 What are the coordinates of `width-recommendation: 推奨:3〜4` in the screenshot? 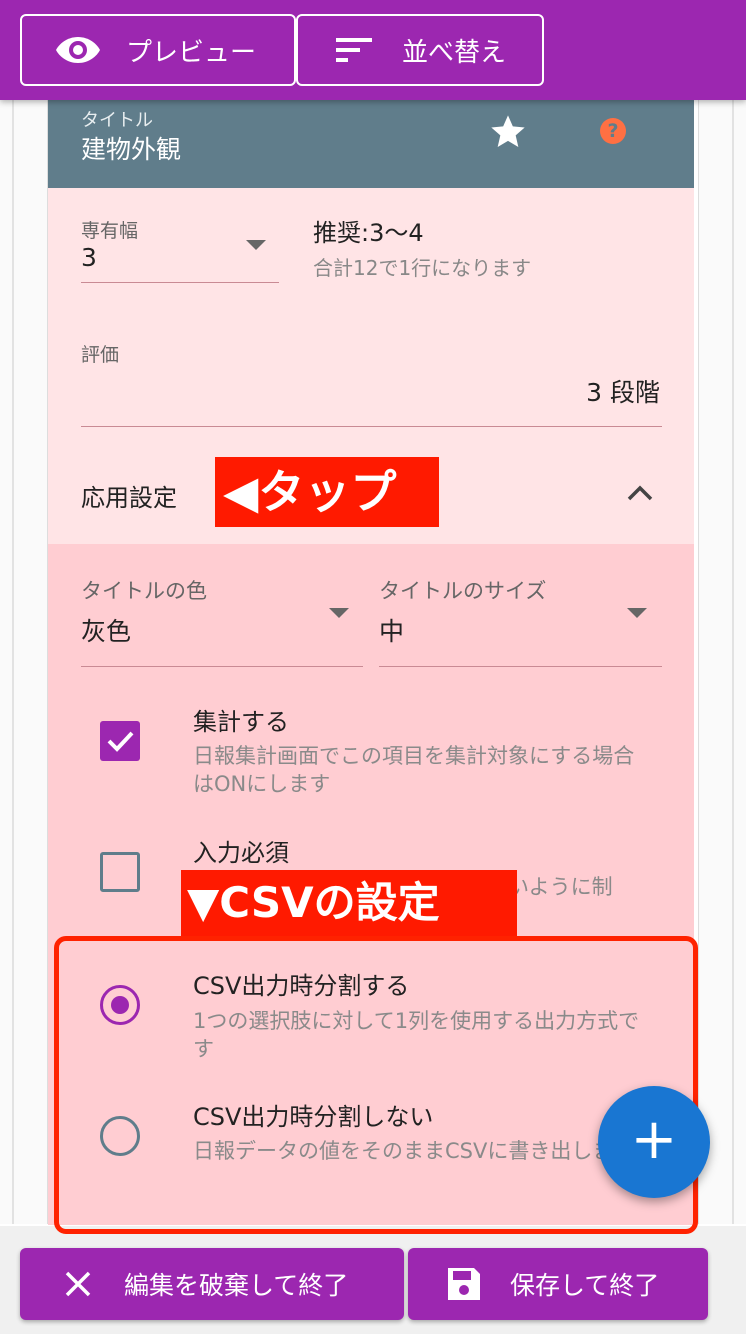 It's located at (368, 233).